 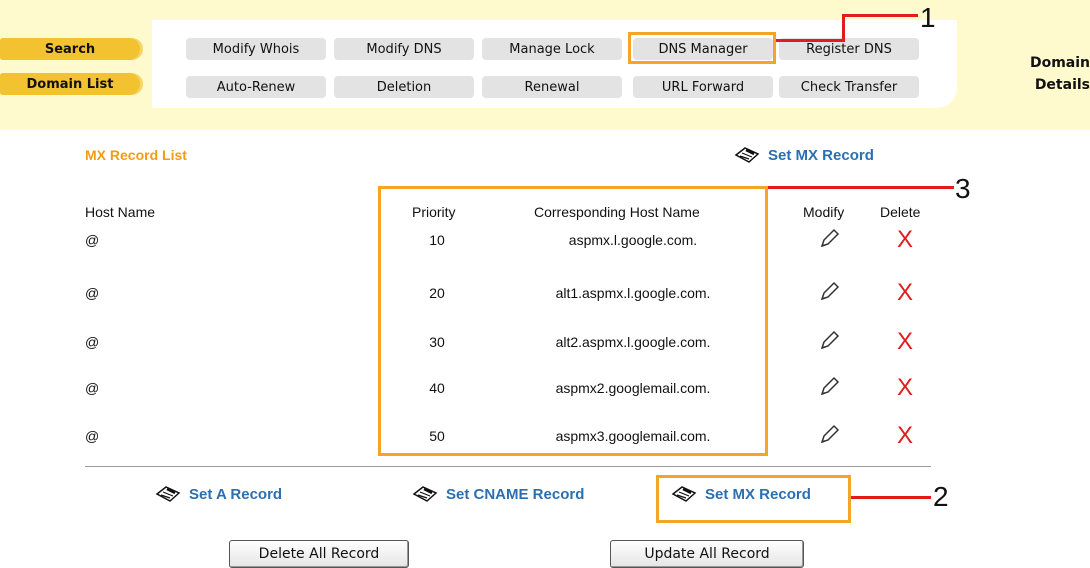 What do you see at coordinates (256, 87) in the screenshot?
I see `tab-auto-renew: Auto-Renew` at bounding box center [256, 87].